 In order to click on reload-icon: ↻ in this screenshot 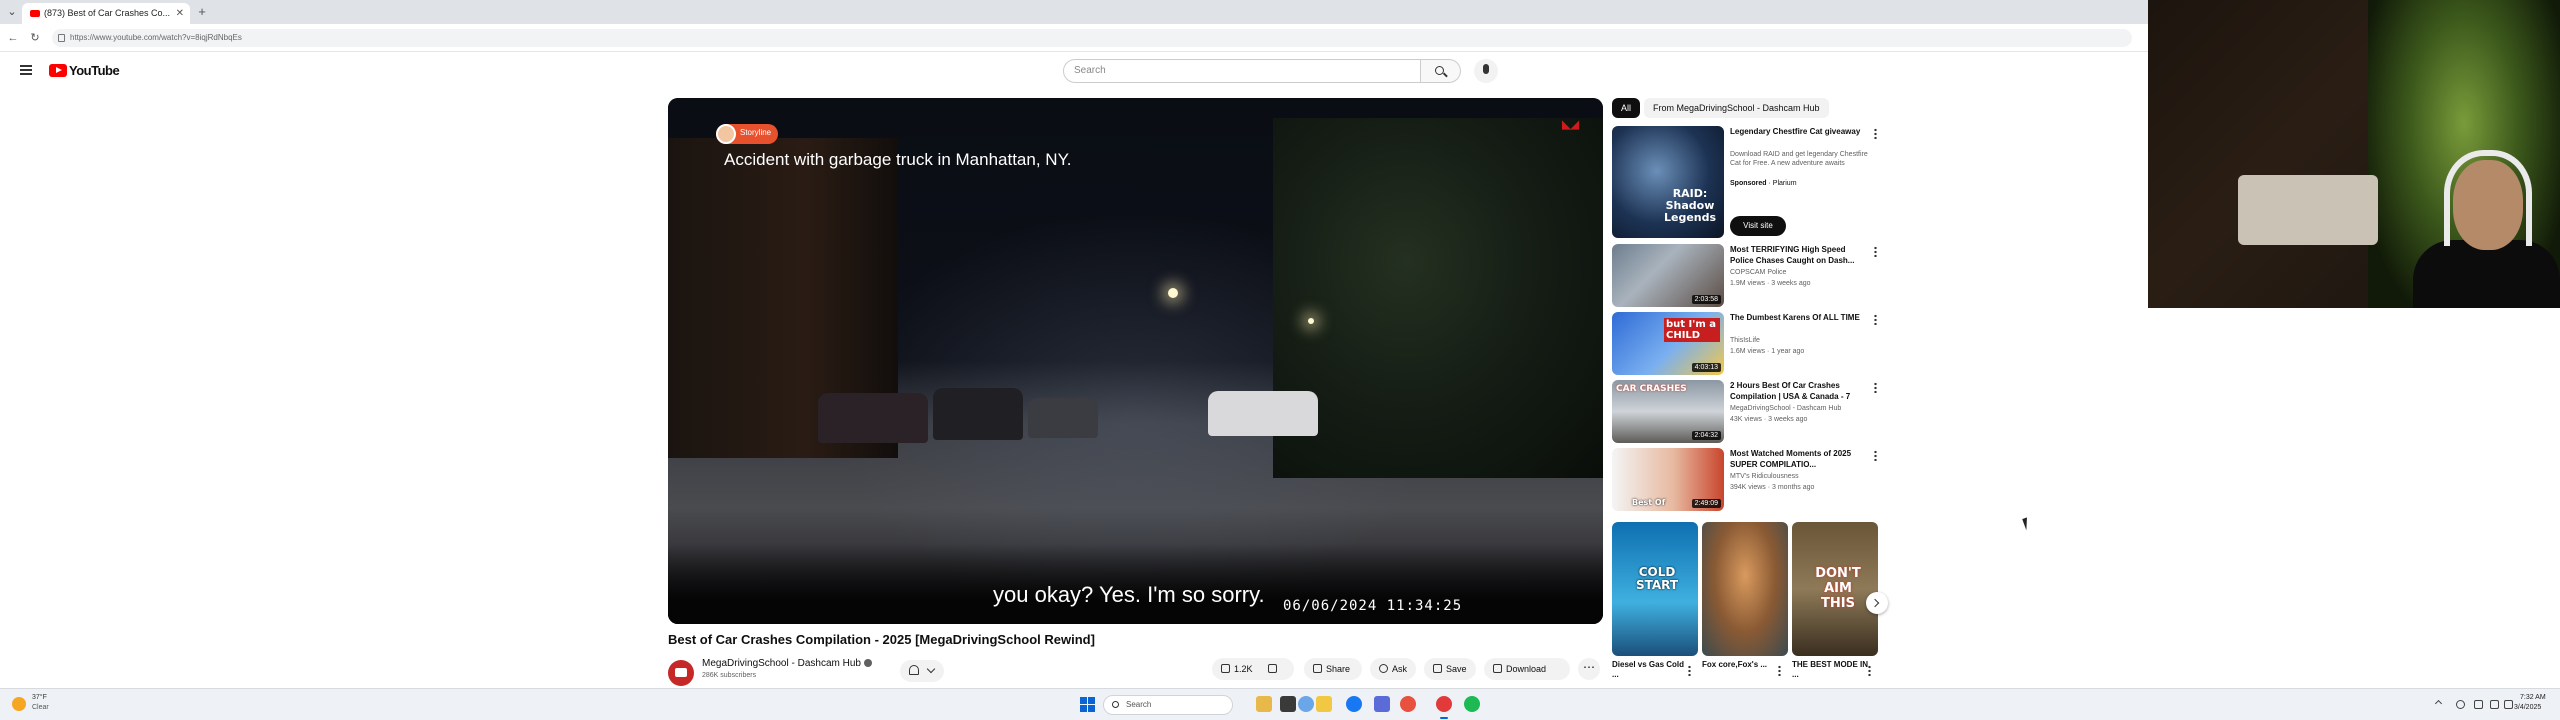, I will do `click(35, 38)`.